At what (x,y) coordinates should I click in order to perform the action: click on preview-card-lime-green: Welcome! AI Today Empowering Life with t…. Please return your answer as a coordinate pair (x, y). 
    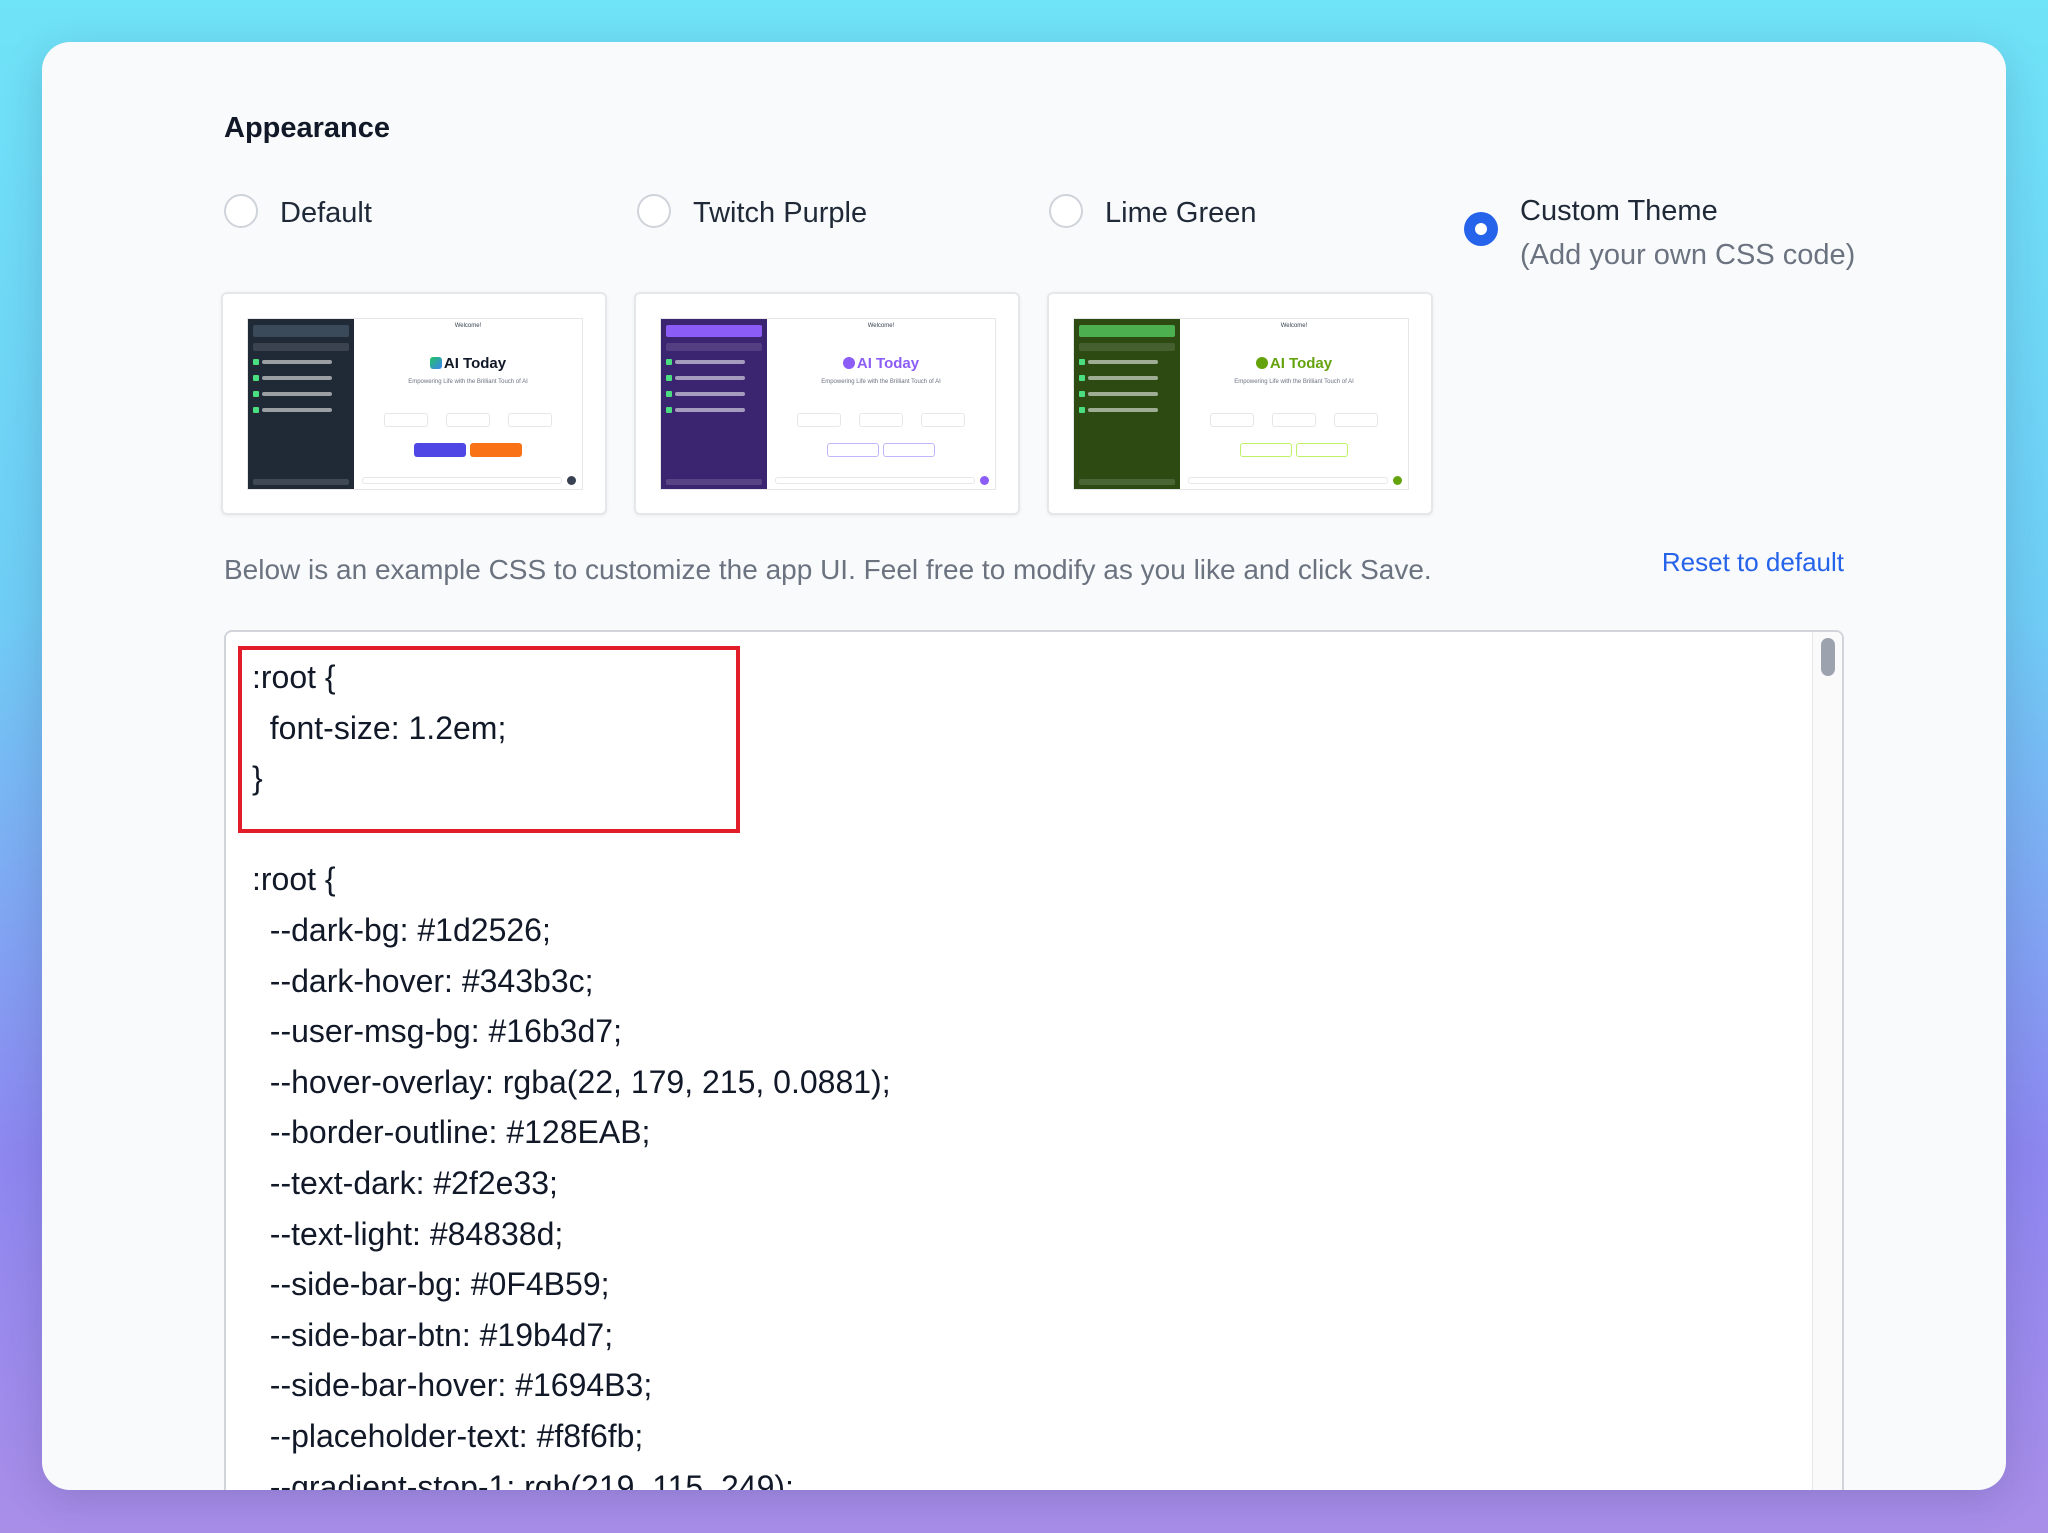
    Looking at the image, I should click on (1240, 403).